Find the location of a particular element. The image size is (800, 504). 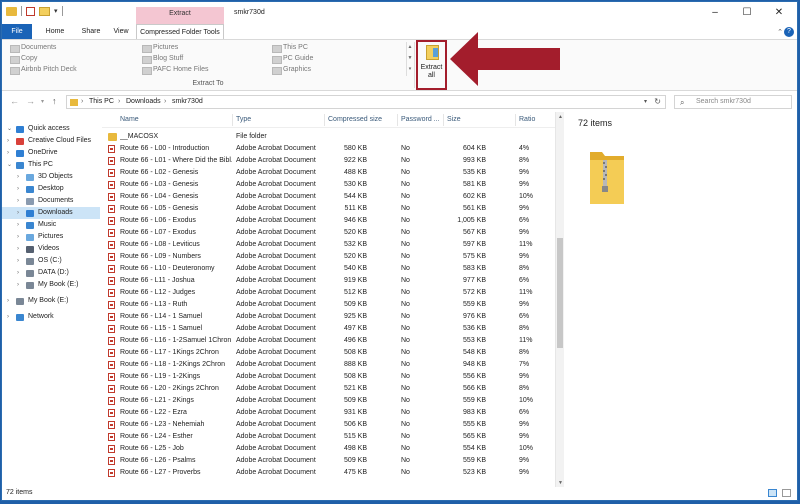

nav-item: › OneDrive is located at coordinates (51, 153).